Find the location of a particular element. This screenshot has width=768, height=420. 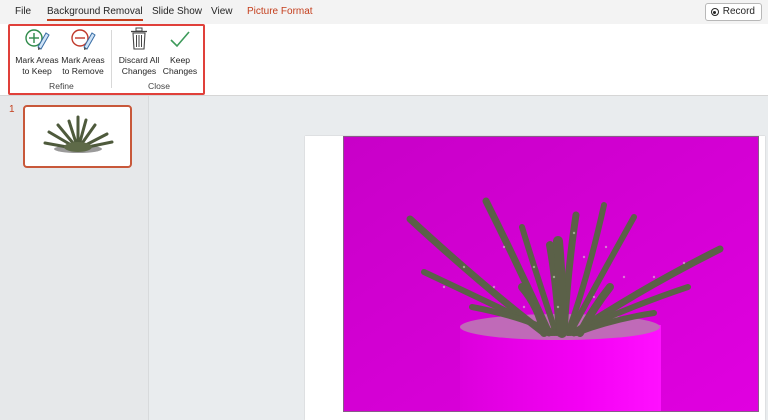

thumbnail-plant-image is located at coordinates (78, 134).